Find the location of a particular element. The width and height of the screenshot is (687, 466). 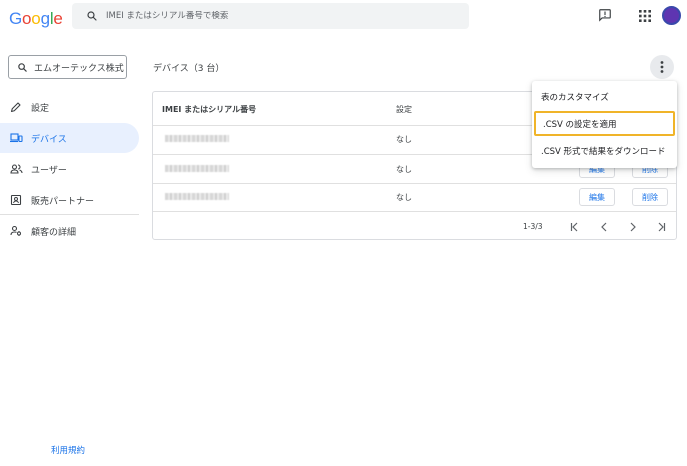

last-page-button is located at coordinates (661, 226).